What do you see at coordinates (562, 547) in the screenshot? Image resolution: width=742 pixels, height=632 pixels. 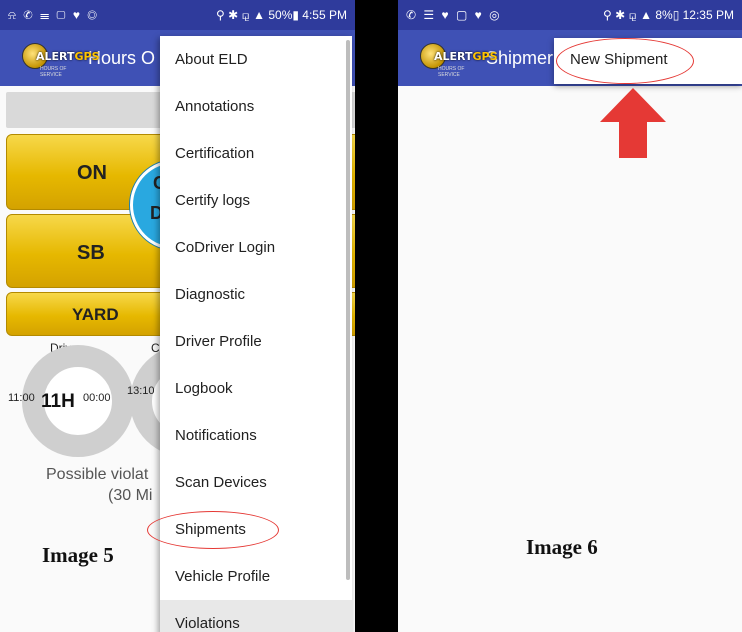 I see `image-caption: Image 6` at bounding box center [562, 547].